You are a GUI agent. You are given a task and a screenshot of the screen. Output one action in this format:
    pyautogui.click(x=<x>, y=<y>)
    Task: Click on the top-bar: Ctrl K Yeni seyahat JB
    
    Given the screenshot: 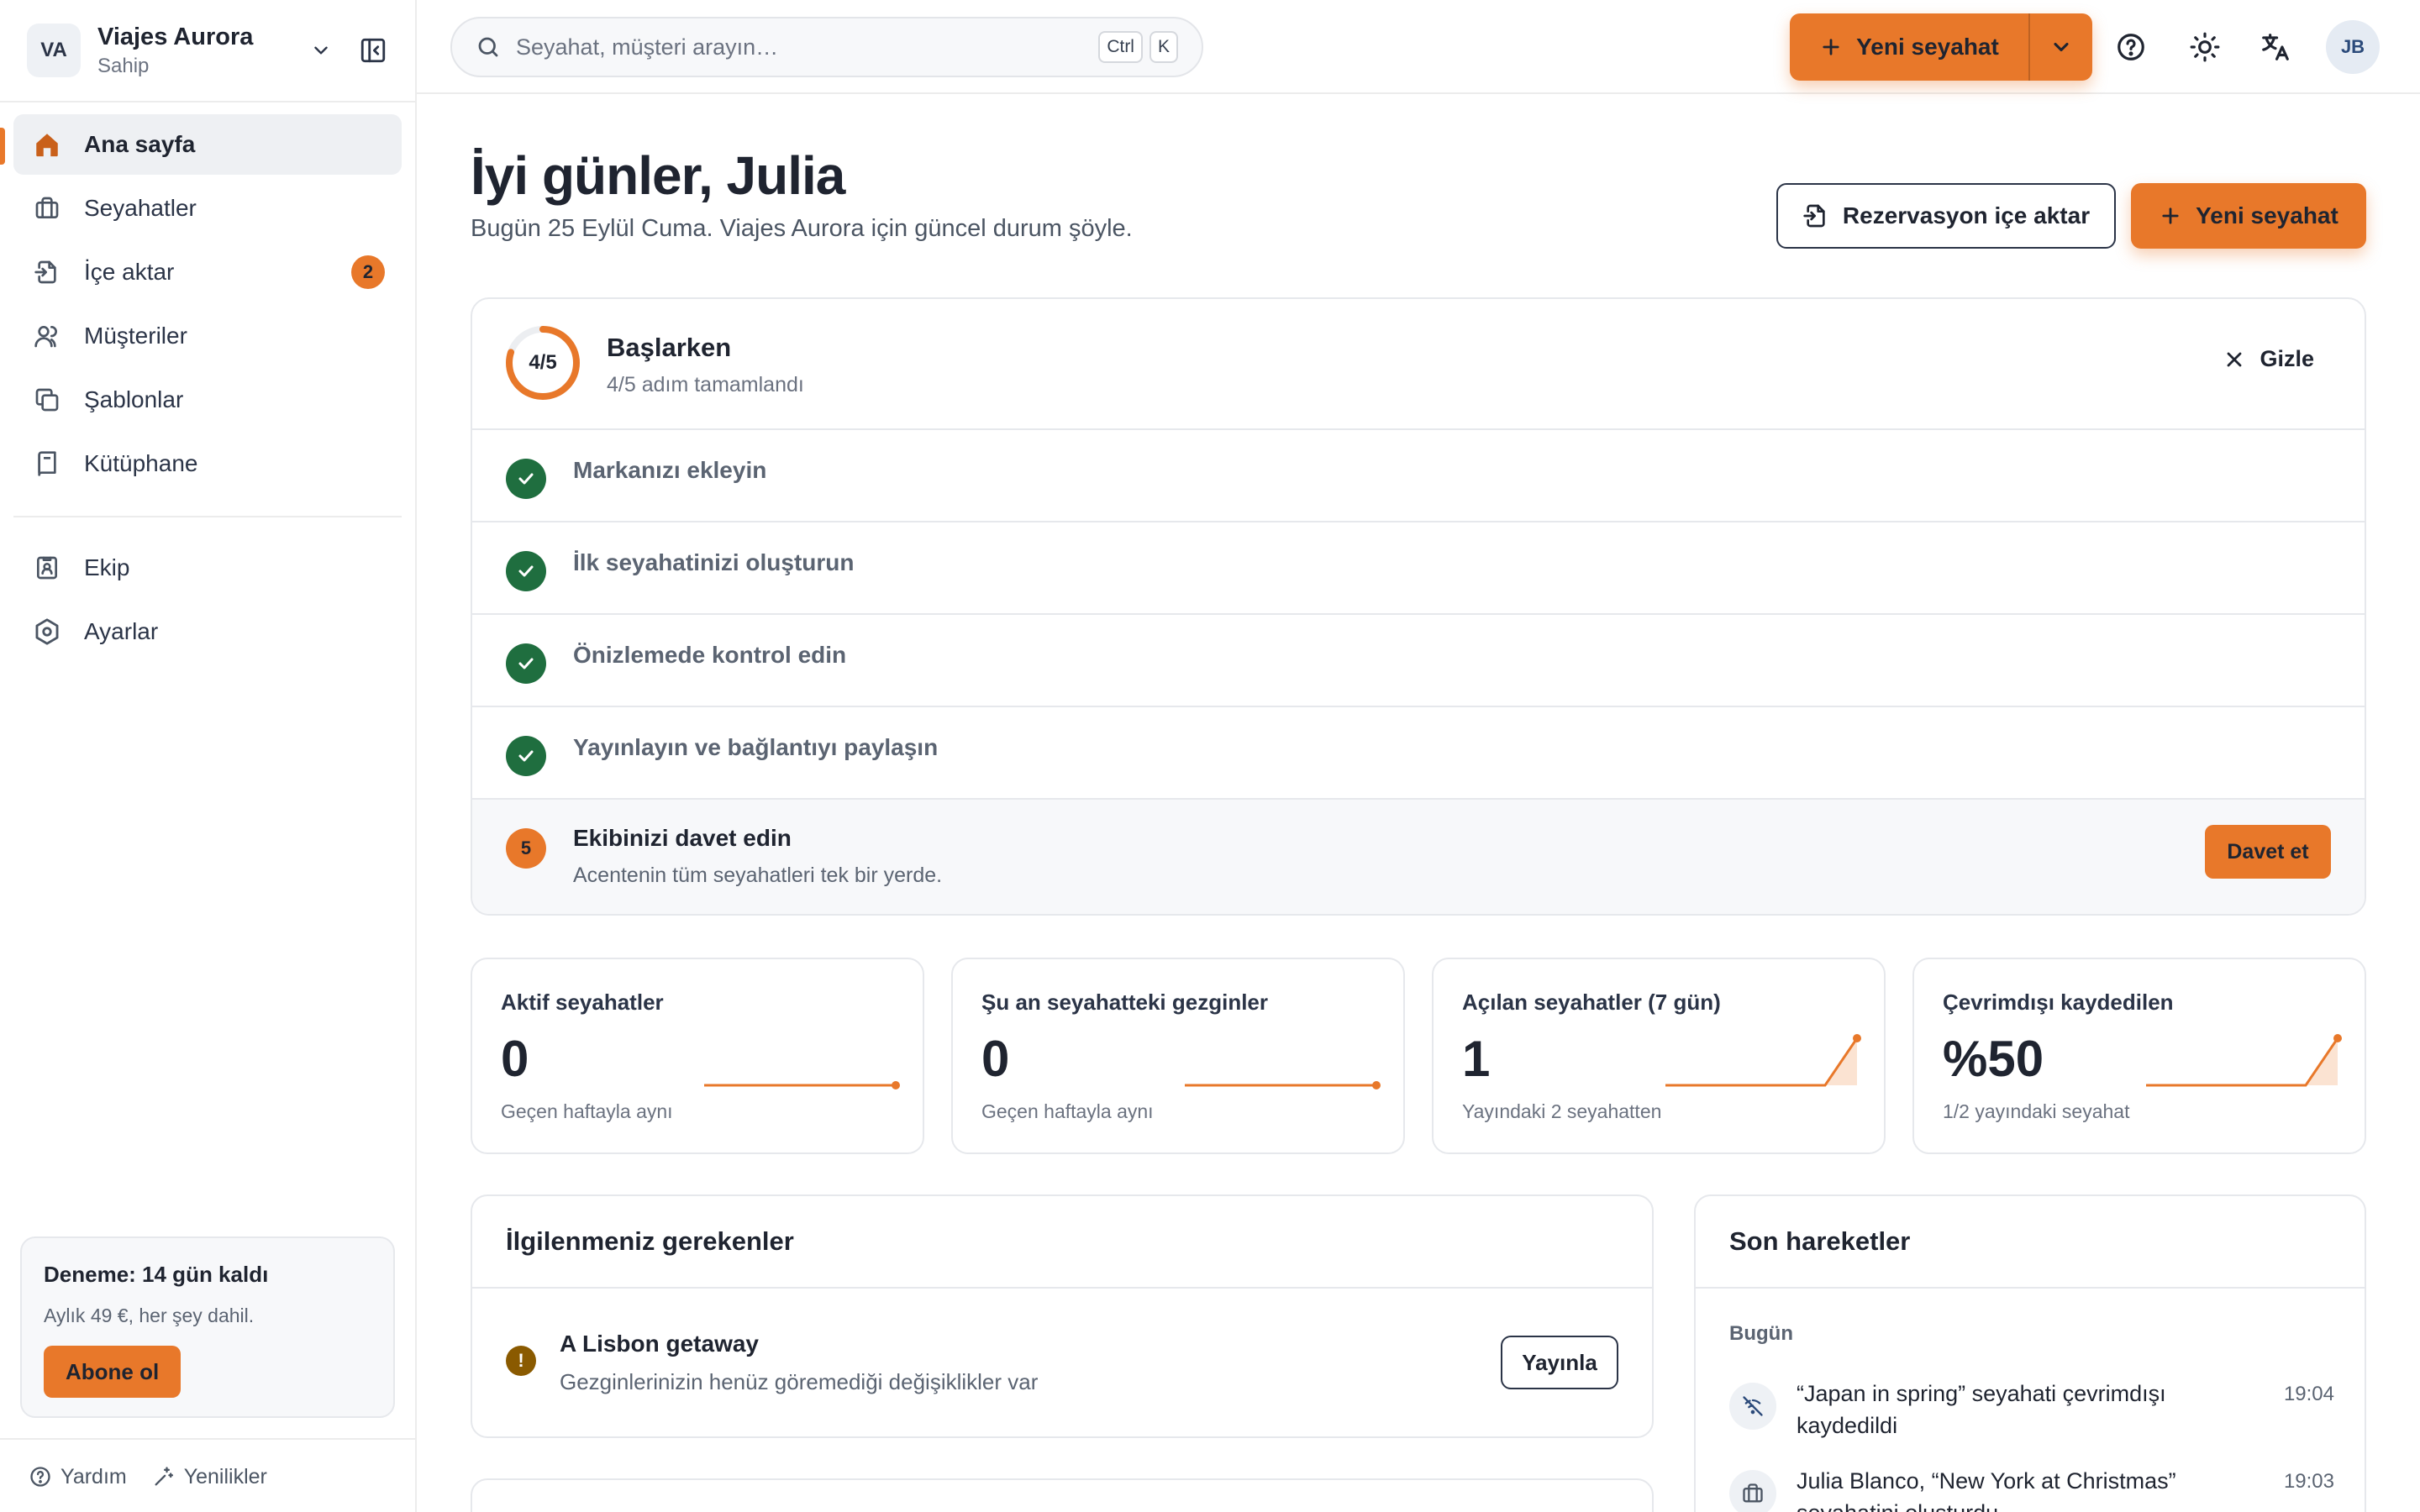 What is the action you would take?
    pyautogui.click(x=1418, y=47)
    